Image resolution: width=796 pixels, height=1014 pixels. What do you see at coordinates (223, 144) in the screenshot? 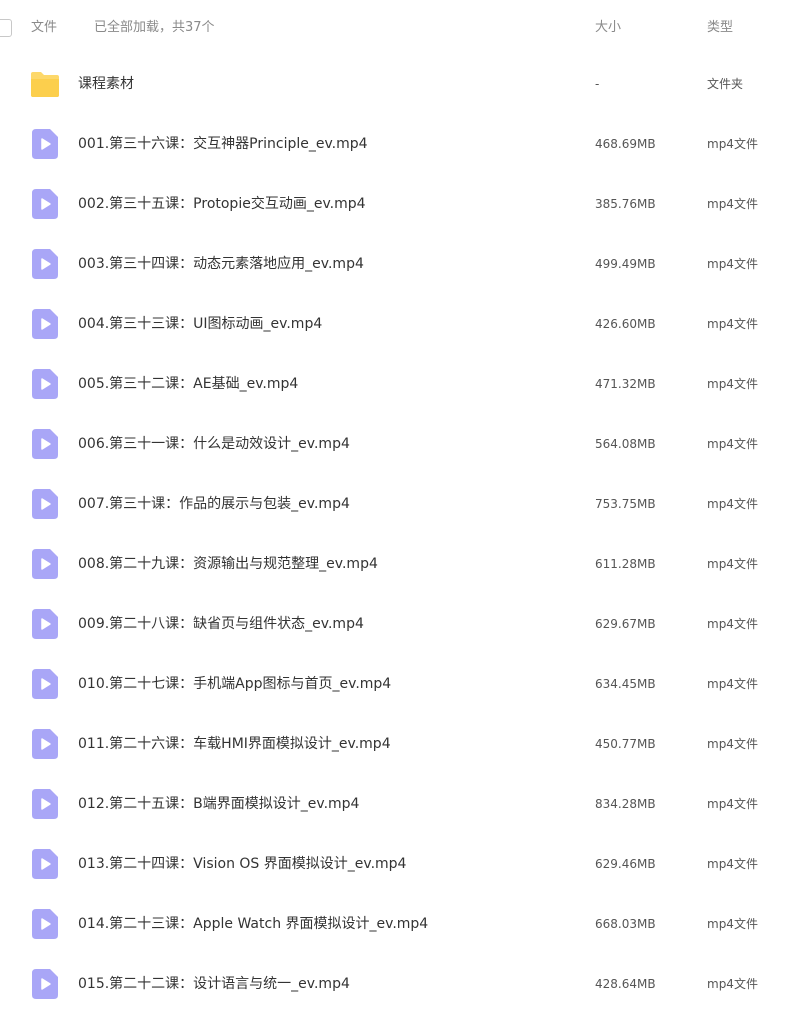
I see `file-name: 001.第三十六课：交互神器Principle_ev.mp4` at bounding box center [223, 144].